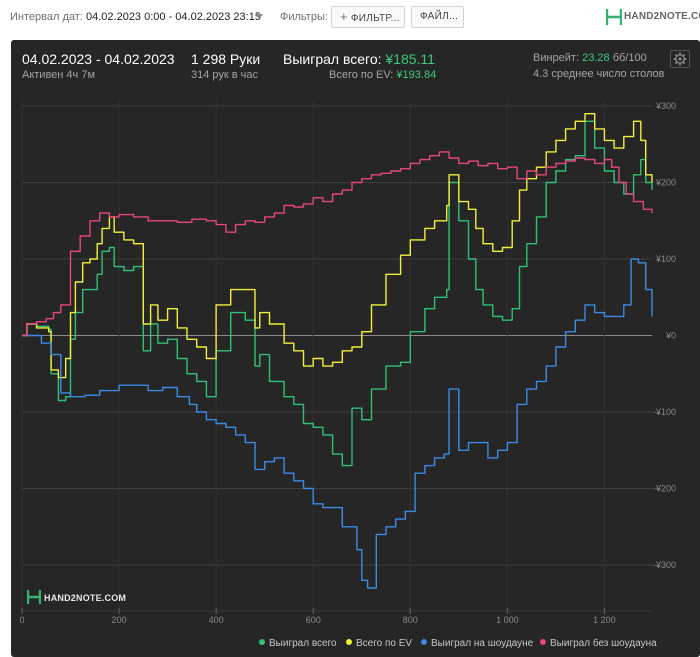 This screenshot has width=700, height=657. Describe the element at coordinates (482, 643) in the screenshot. I see `legend-label: Выиграл на шоудауне` at that location.